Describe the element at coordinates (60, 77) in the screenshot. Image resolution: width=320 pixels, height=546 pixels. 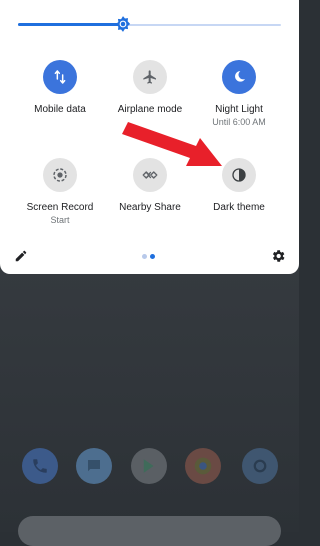
I see `mobile-data-icon` at that location.